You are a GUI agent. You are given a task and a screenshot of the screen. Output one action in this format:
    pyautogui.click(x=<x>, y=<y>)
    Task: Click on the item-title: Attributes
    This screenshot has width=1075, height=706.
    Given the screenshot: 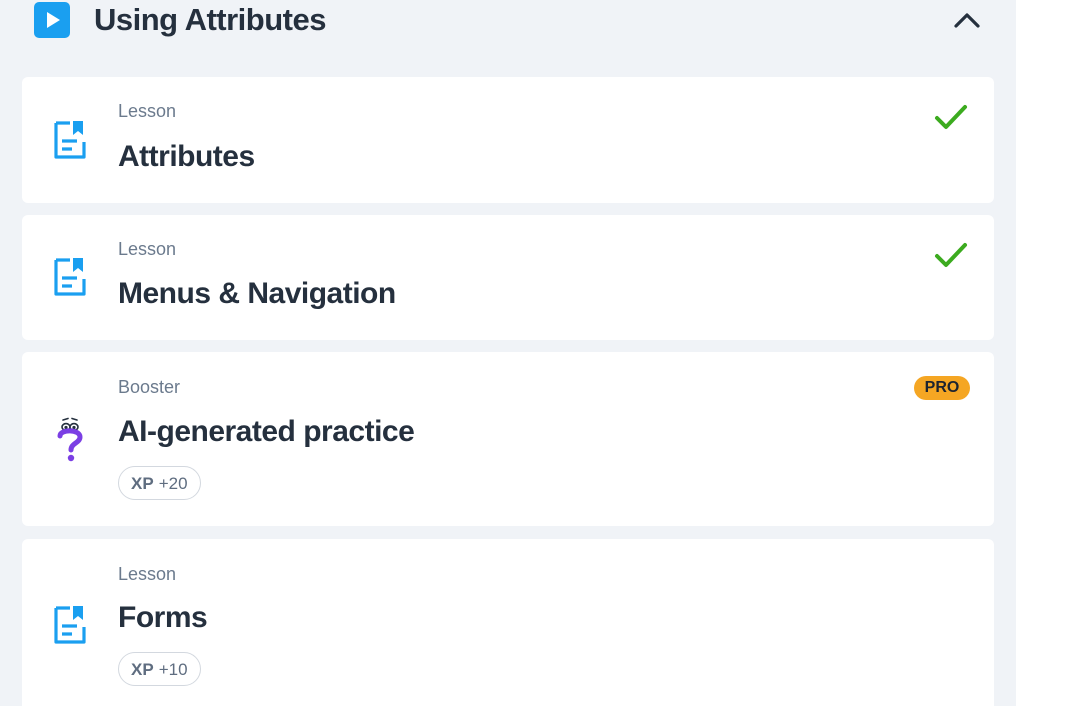 What is the action you would take?
    pyautogui.click(x=186, y=157)
    